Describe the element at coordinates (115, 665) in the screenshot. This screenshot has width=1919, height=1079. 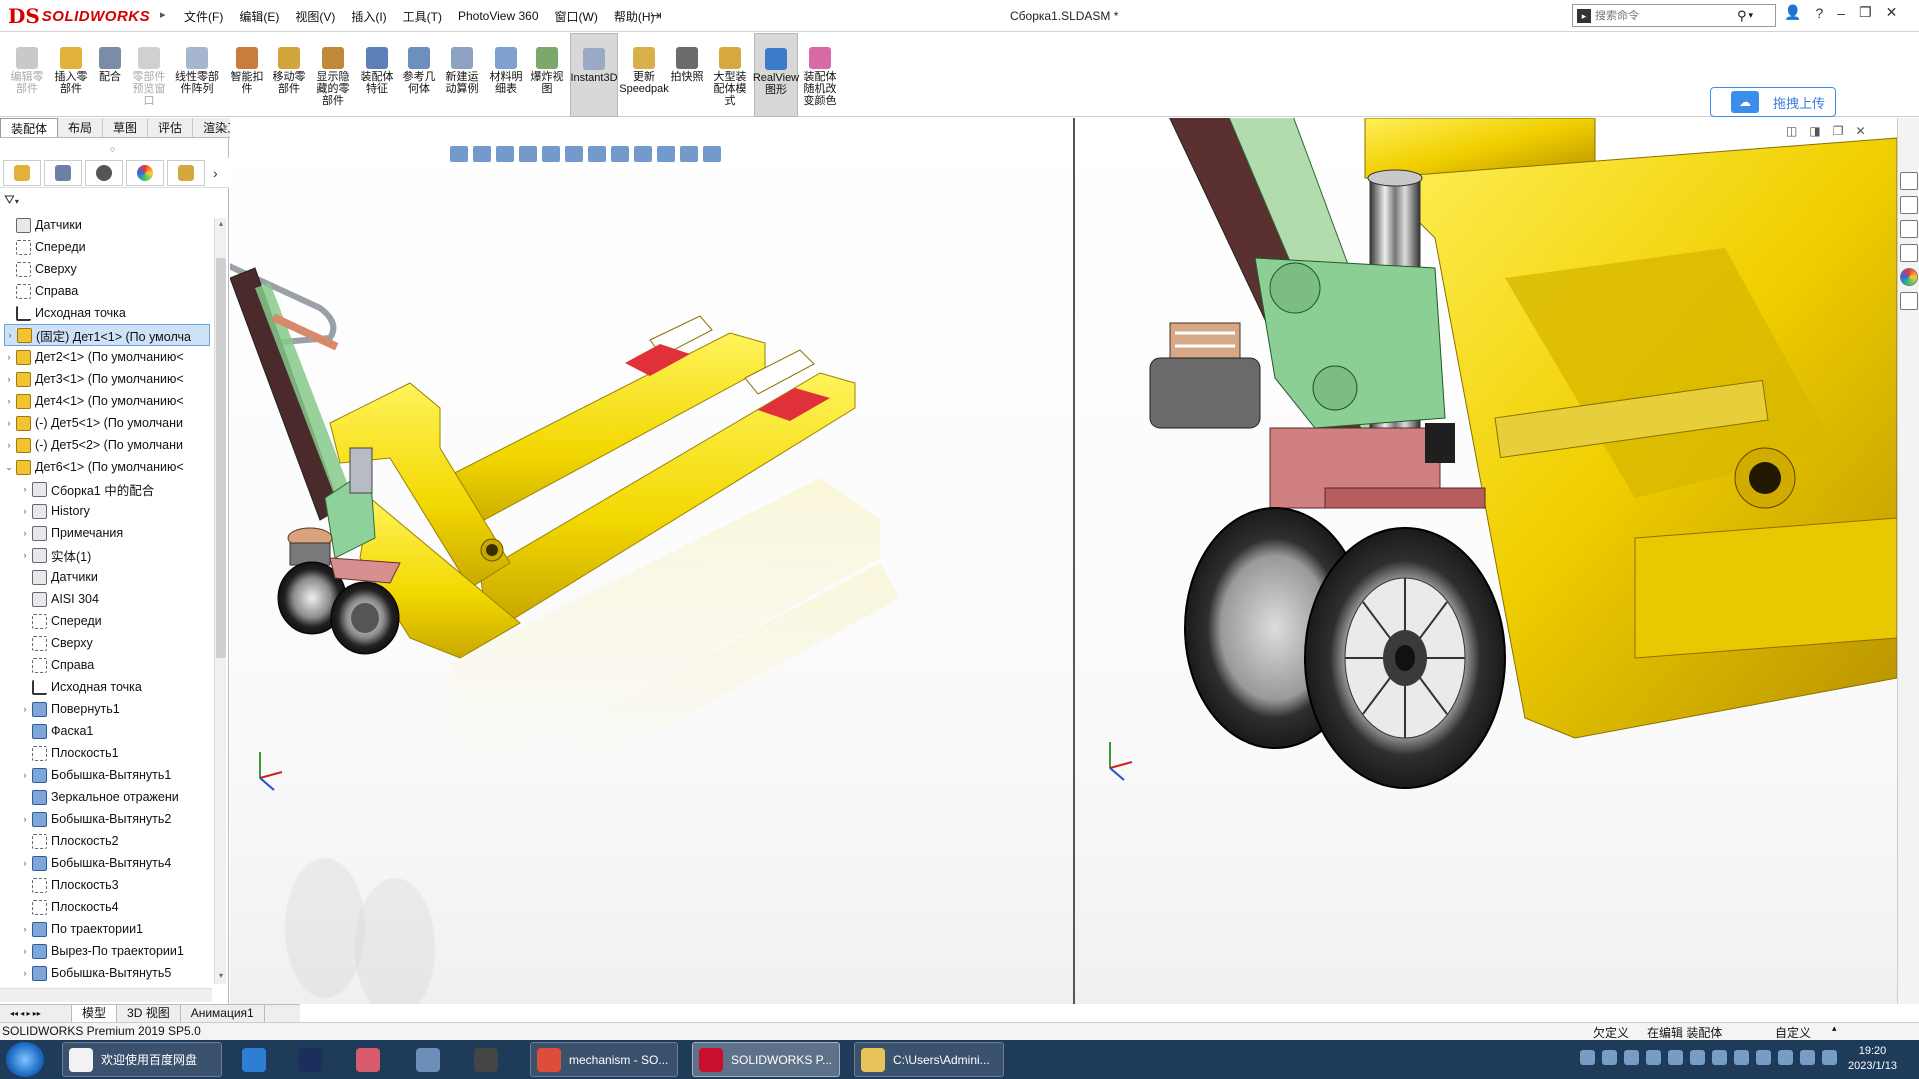
I see `tree-node: Справа` at that location.